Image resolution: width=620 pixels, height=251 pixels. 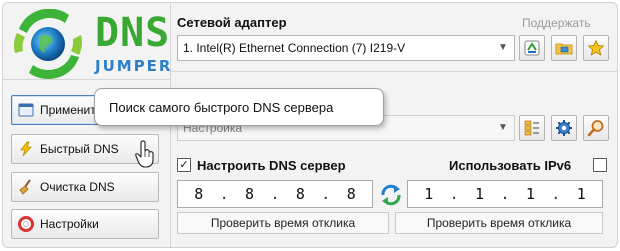 I want to click on dns-search-button, so click(x=596, y=128).